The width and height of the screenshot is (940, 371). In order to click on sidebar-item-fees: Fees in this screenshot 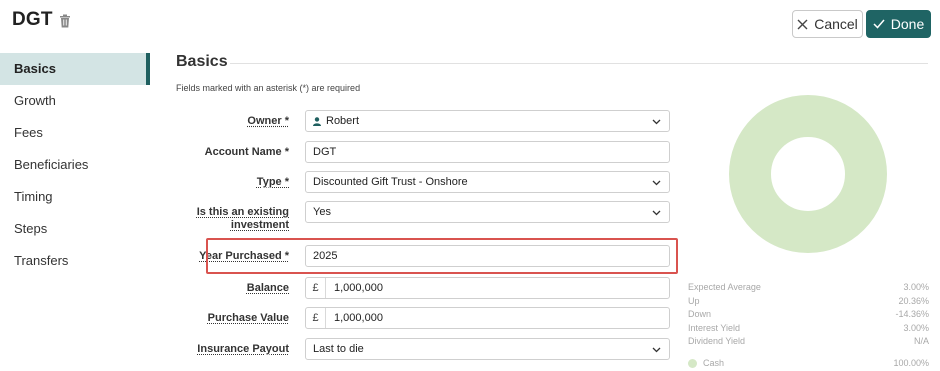, I will do `click(75, 133)`.